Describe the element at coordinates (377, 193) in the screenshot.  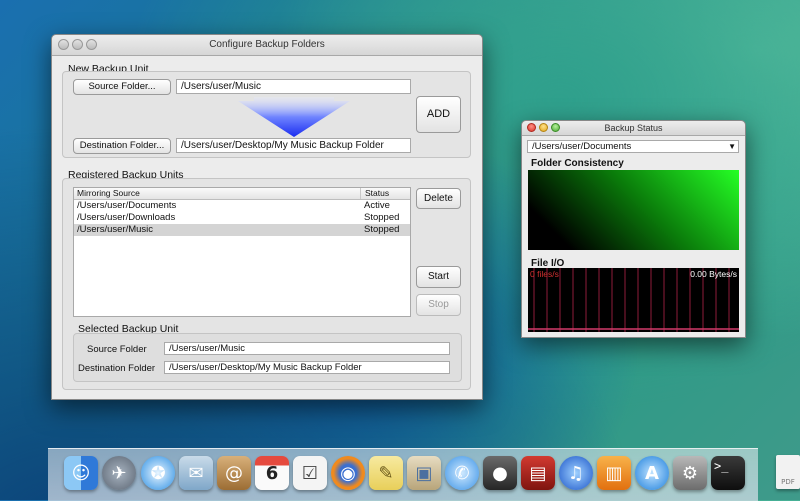
I see `column-header-status: Status` at that location.